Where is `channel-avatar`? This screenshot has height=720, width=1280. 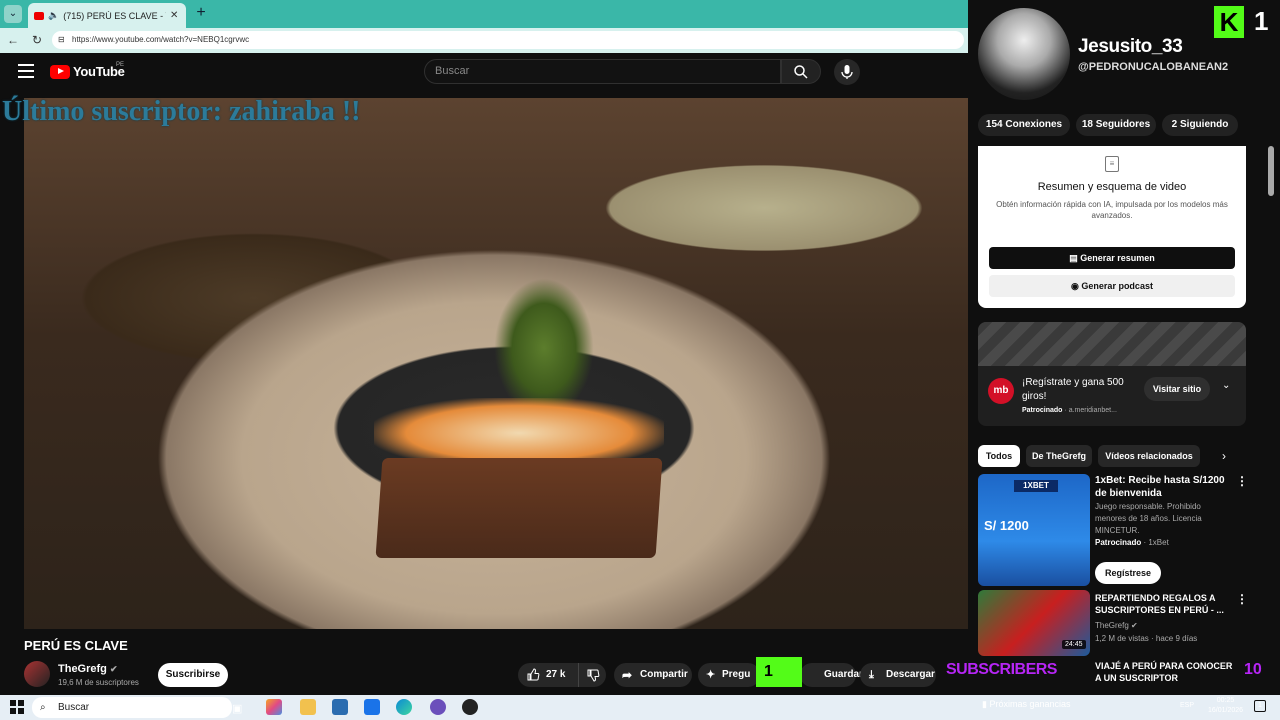
channel-avatar is located at coordinates (37, 674).